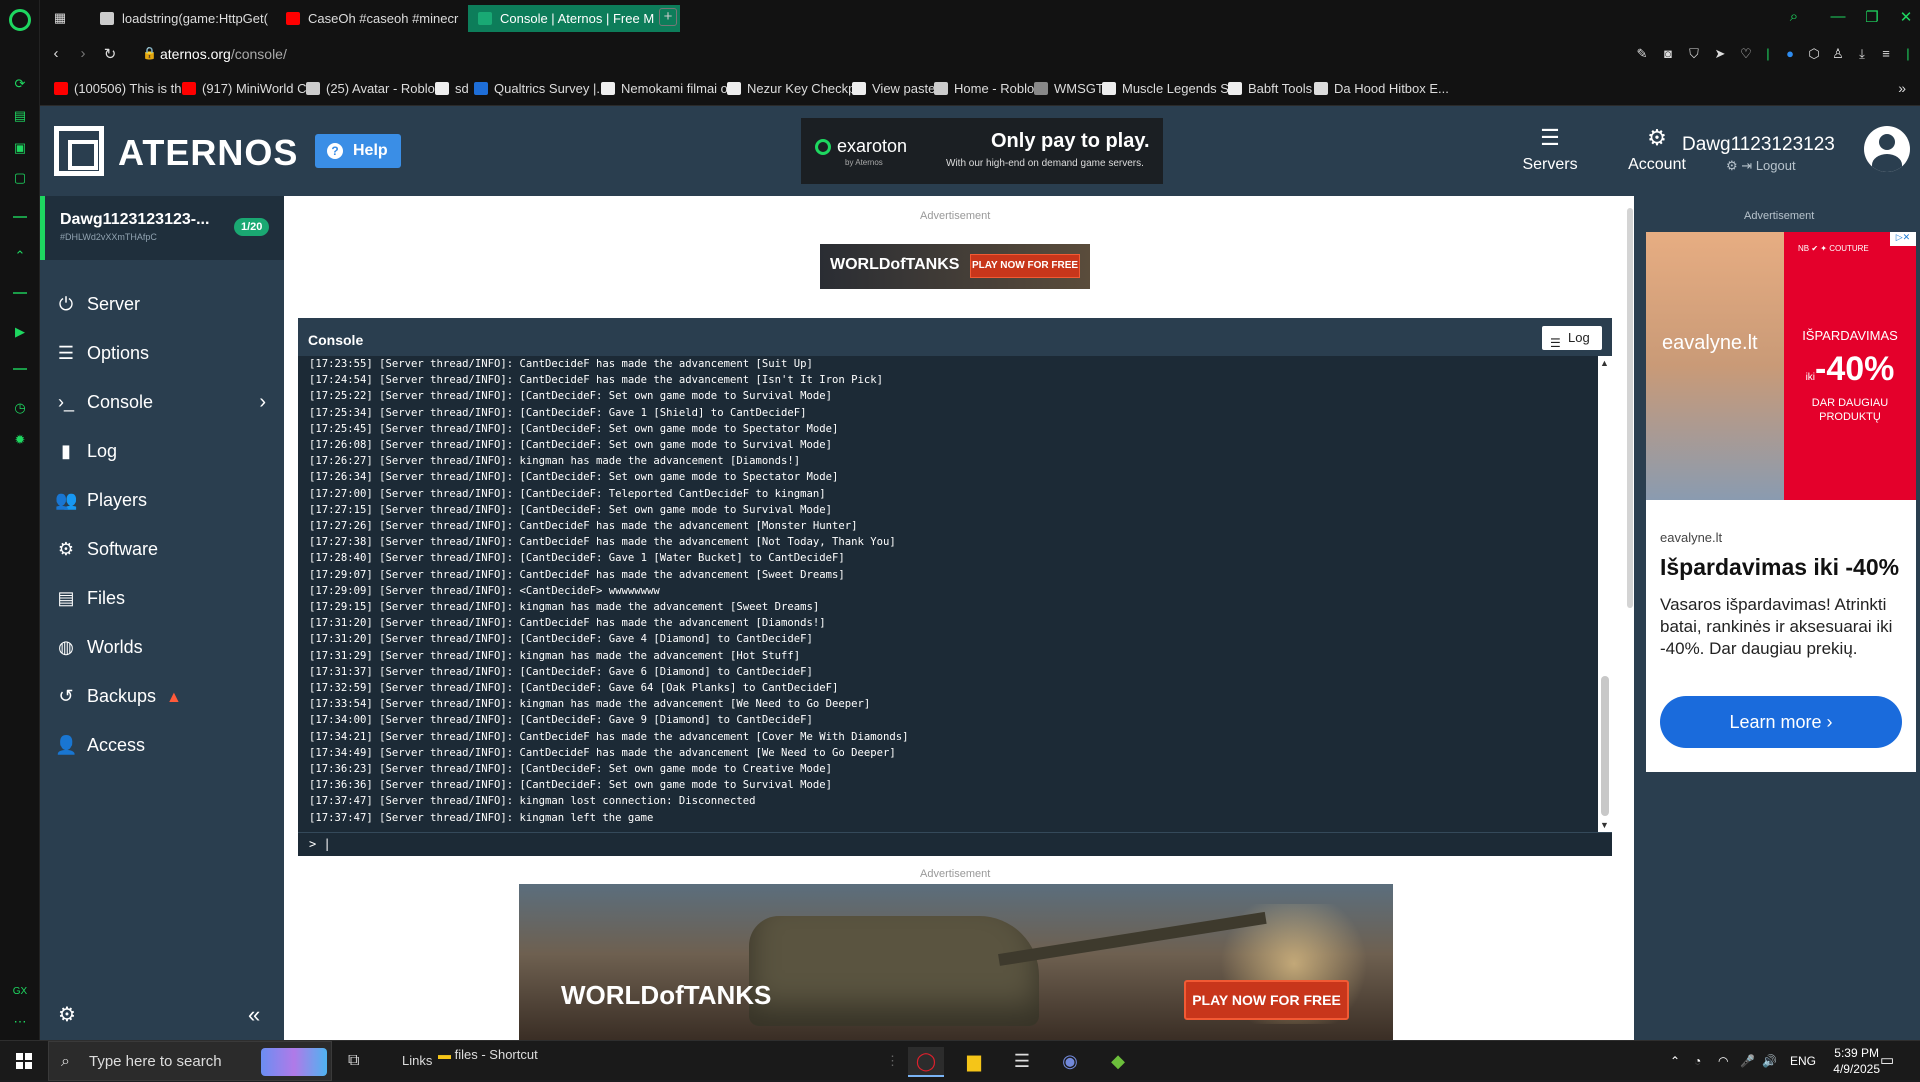  I want to click on settings-icon: ✹, so click(20, 440).